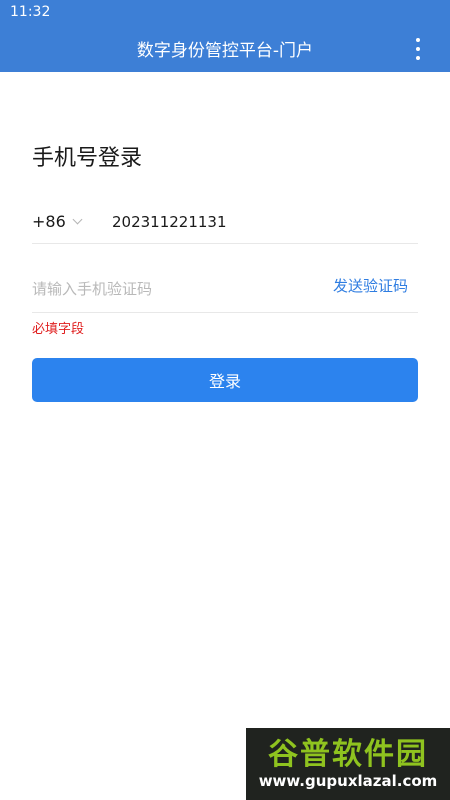 The image size is (450, 800). Describe the element at coordinates (348, 781) in the screenshot. I see `watermark-url: www.gupuxlazal.com` at that location.